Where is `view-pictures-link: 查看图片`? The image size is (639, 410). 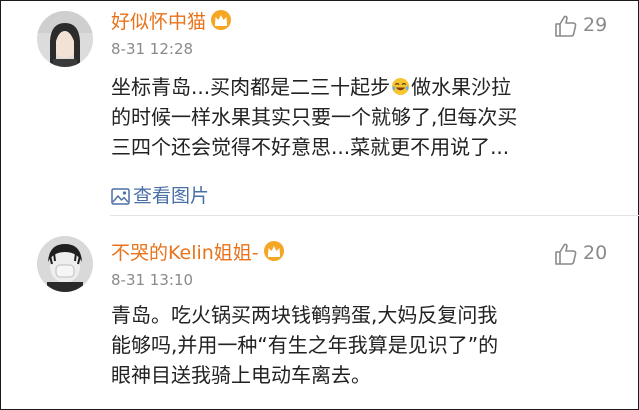 view-pictures-link: 查看图片 is located at coordinates (160, 194).